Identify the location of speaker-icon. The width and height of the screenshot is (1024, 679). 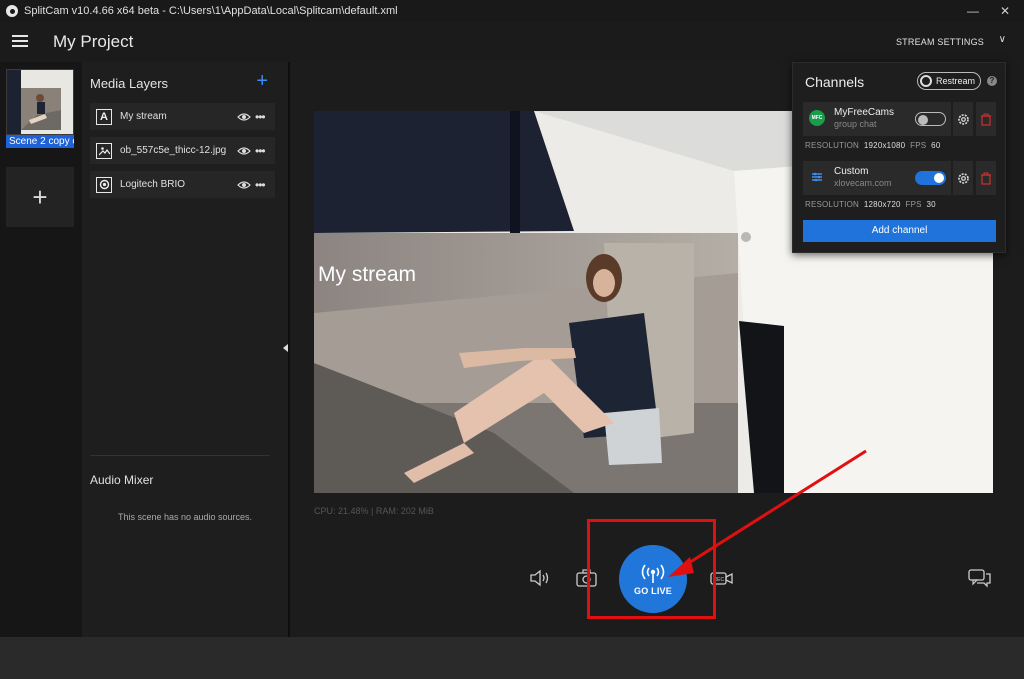
(541, 578).